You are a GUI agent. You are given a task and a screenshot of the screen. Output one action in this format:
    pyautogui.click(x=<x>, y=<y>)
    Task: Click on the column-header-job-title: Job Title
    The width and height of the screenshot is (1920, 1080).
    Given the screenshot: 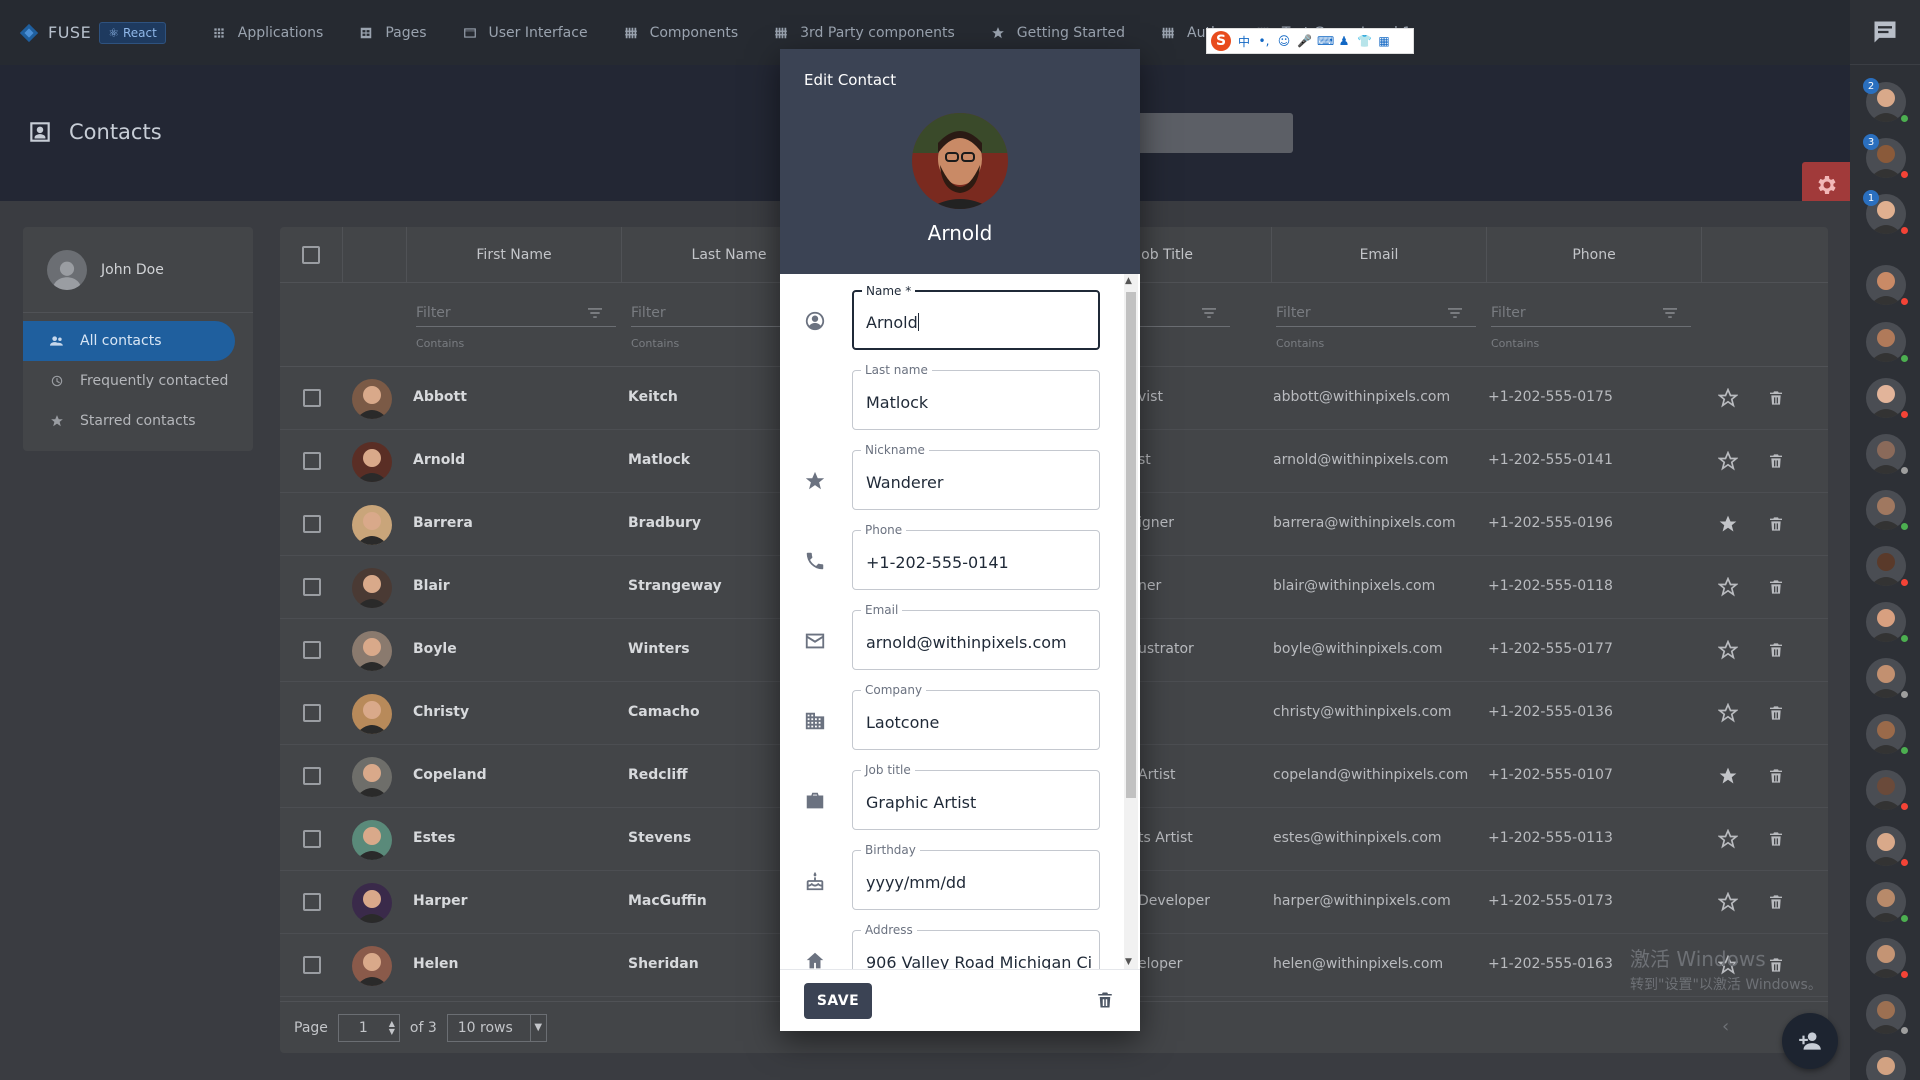 What is the action you would take?
    pyautogui.click(x=1204, y=255)
    